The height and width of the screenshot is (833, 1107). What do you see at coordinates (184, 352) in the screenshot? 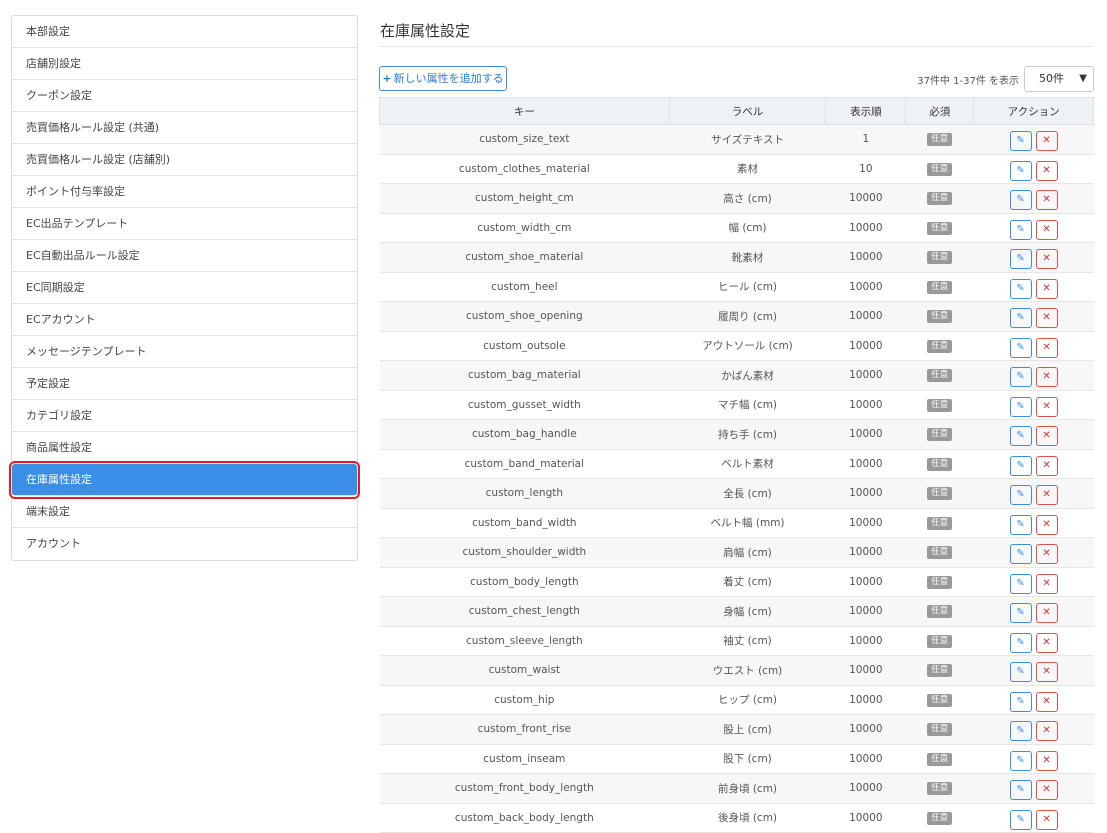
I see `sidebar-item: メッセージテンプレート` at bounding box center [184, 352].